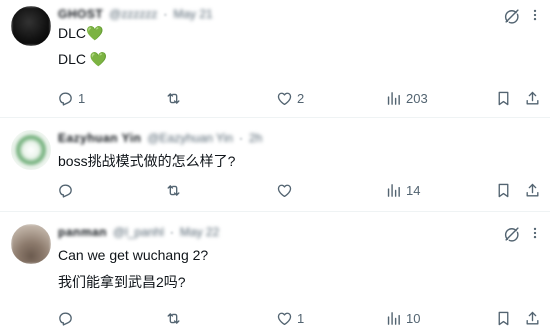 The width and height of the screenshot is (550, 334). I want to click on like-button: 2, so click(290, 98).